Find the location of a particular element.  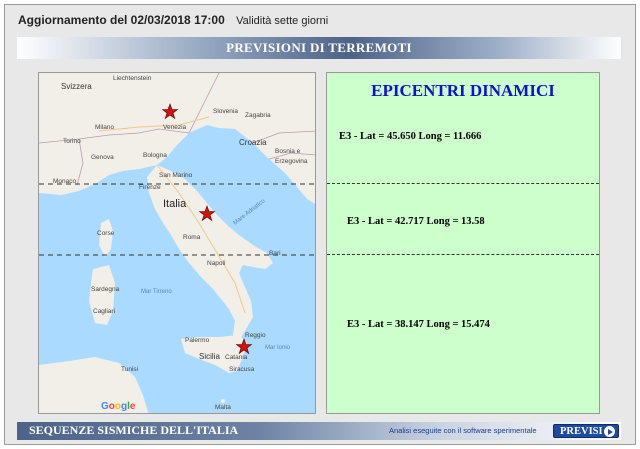

previsioni-button-label: PREVISI is located at coordinates (581, 431).